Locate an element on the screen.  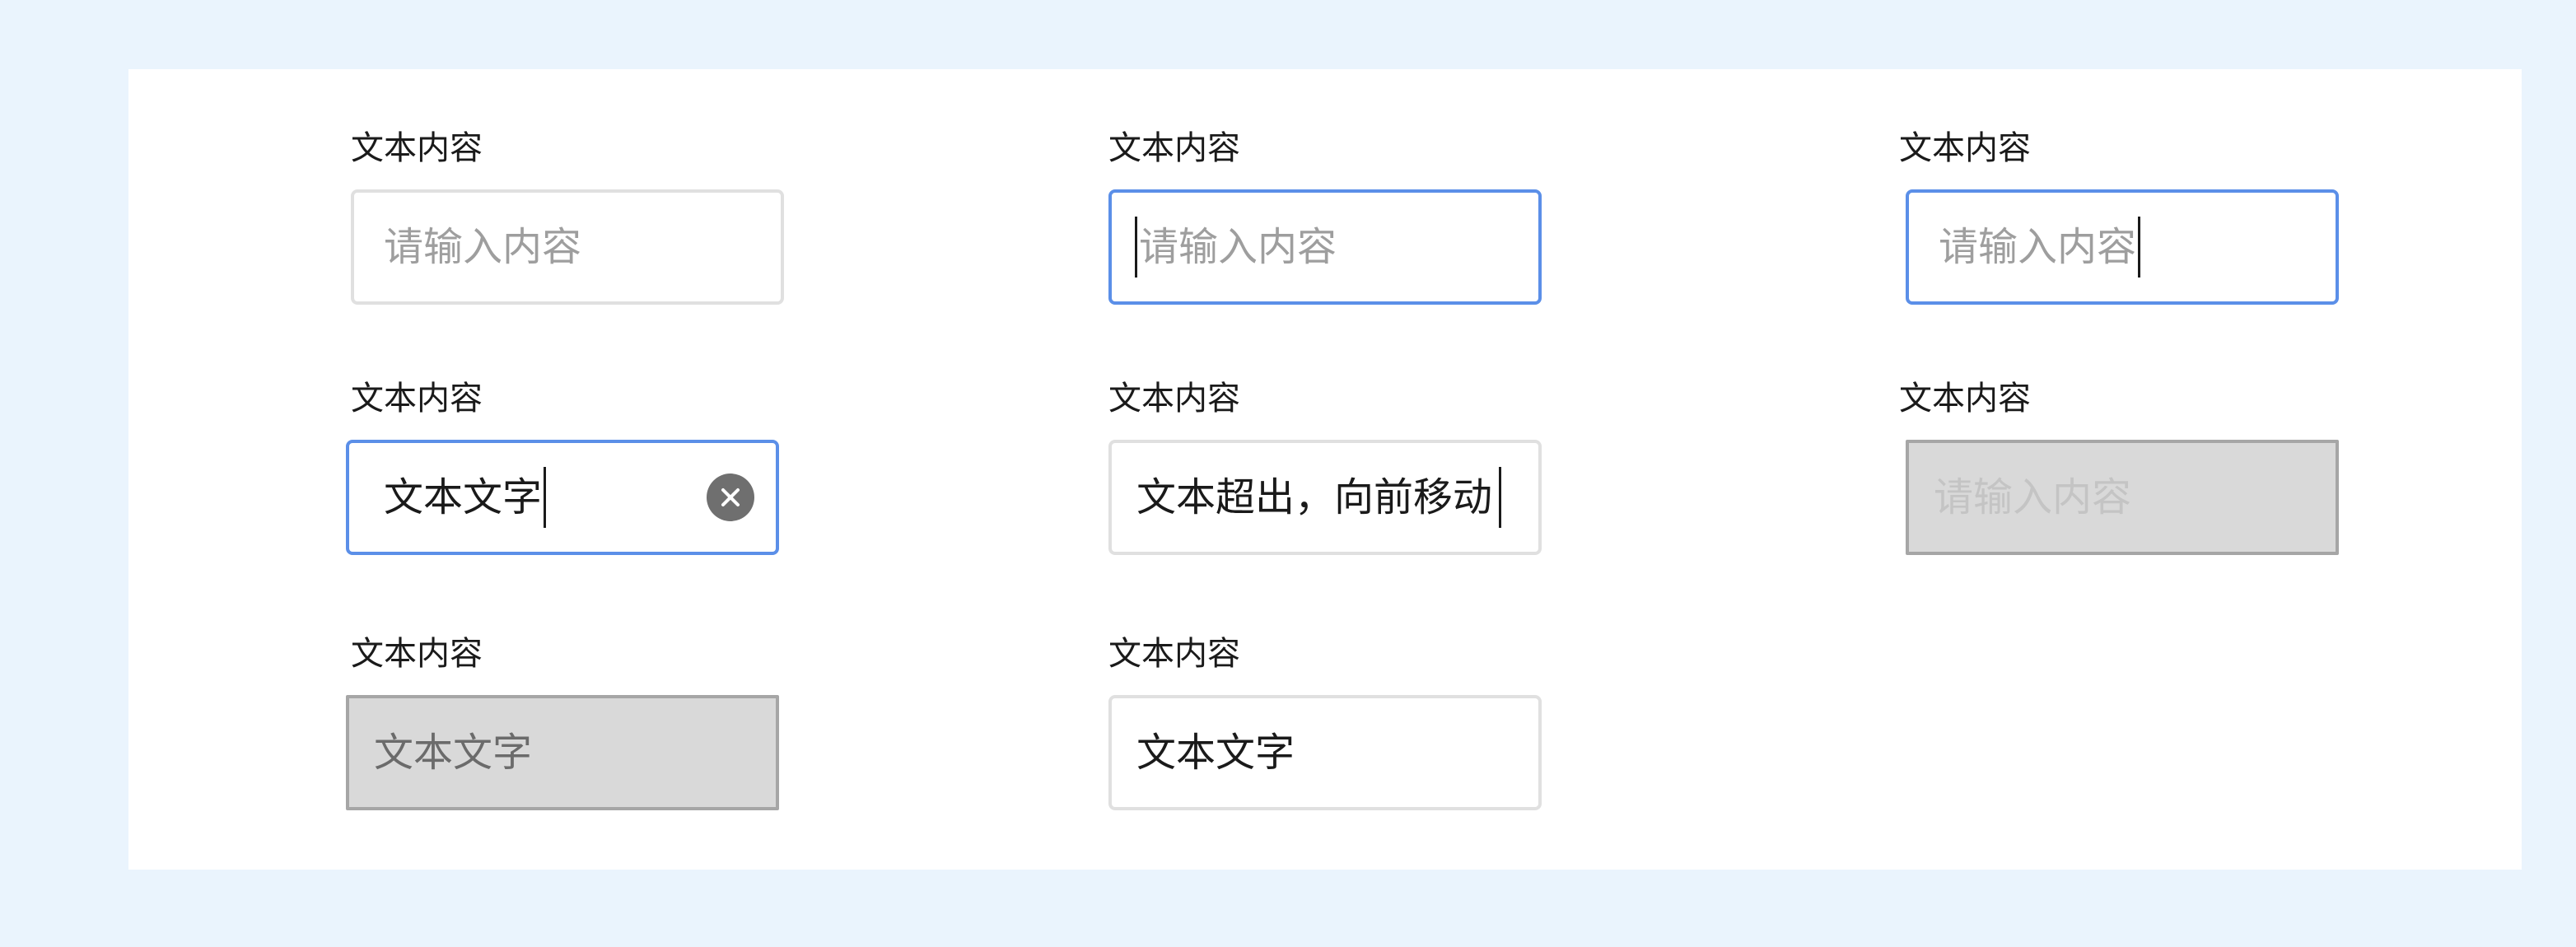
clear-icon is located at coordinates (730, 497).